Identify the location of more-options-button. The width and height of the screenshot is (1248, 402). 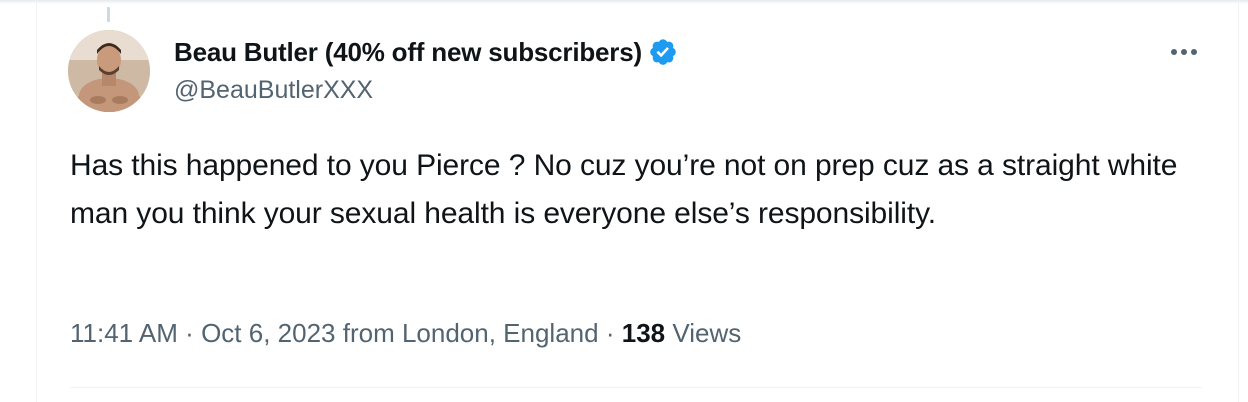
(1184, 52).